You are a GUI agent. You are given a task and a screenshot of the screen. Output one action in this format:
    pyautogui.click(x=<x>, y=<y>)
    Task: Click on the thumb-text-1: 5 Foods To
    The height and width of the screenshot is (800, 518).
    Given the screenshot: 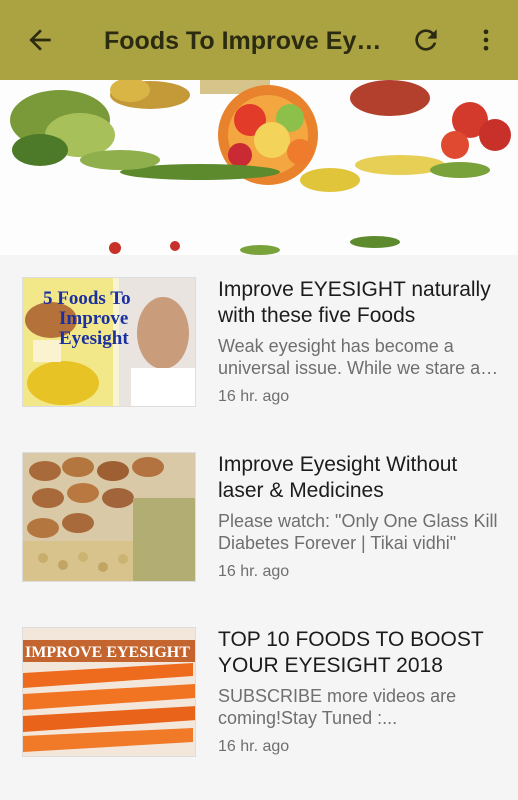 What is the action you would take?
    pyautogui.click(x=87, y=298)
    